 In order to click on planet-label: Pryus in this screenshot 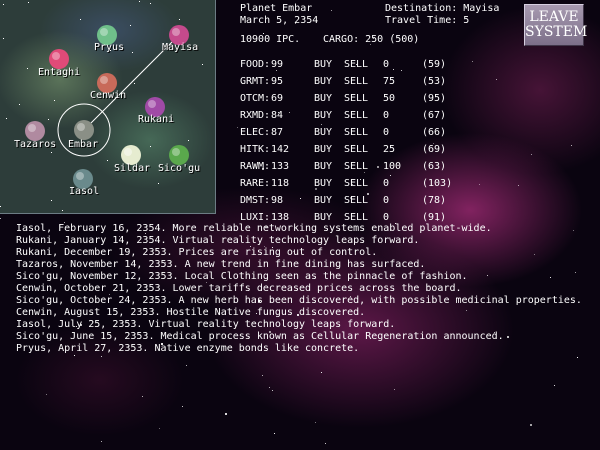, I will do `click(109, 47)`.